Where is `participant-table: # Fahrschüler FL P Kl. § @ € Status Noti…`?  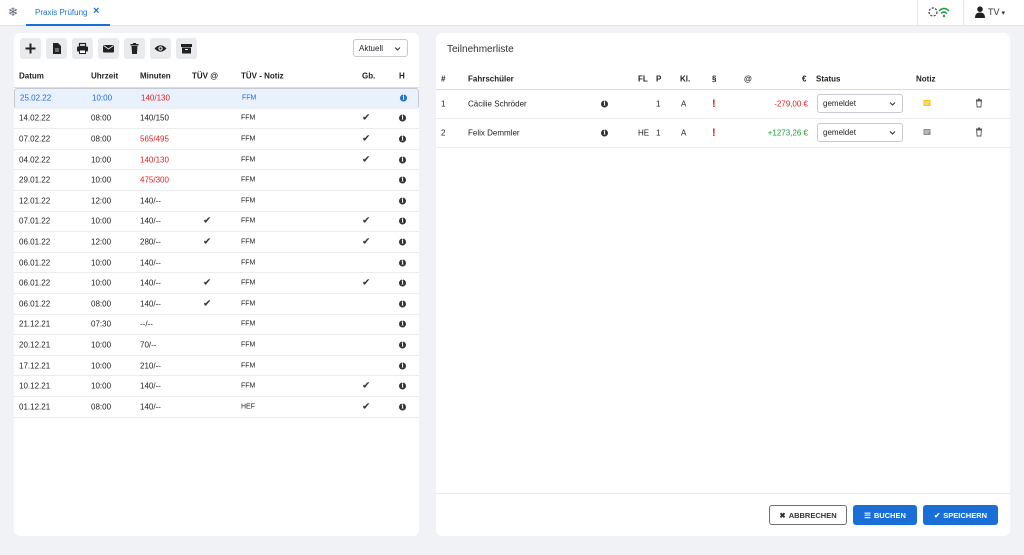 participant-table: # Fahrschüler FL P Kl. § @ € Status Noti… is located at coordinates (723, 108).